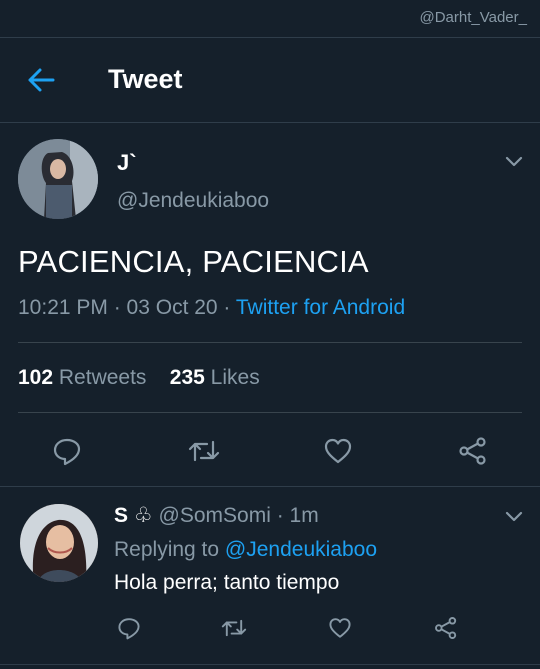 The image size is (540, 669). Describe the element at coordinates (187, 377) in the screenshot. I see `likes-count: 235` at that location.